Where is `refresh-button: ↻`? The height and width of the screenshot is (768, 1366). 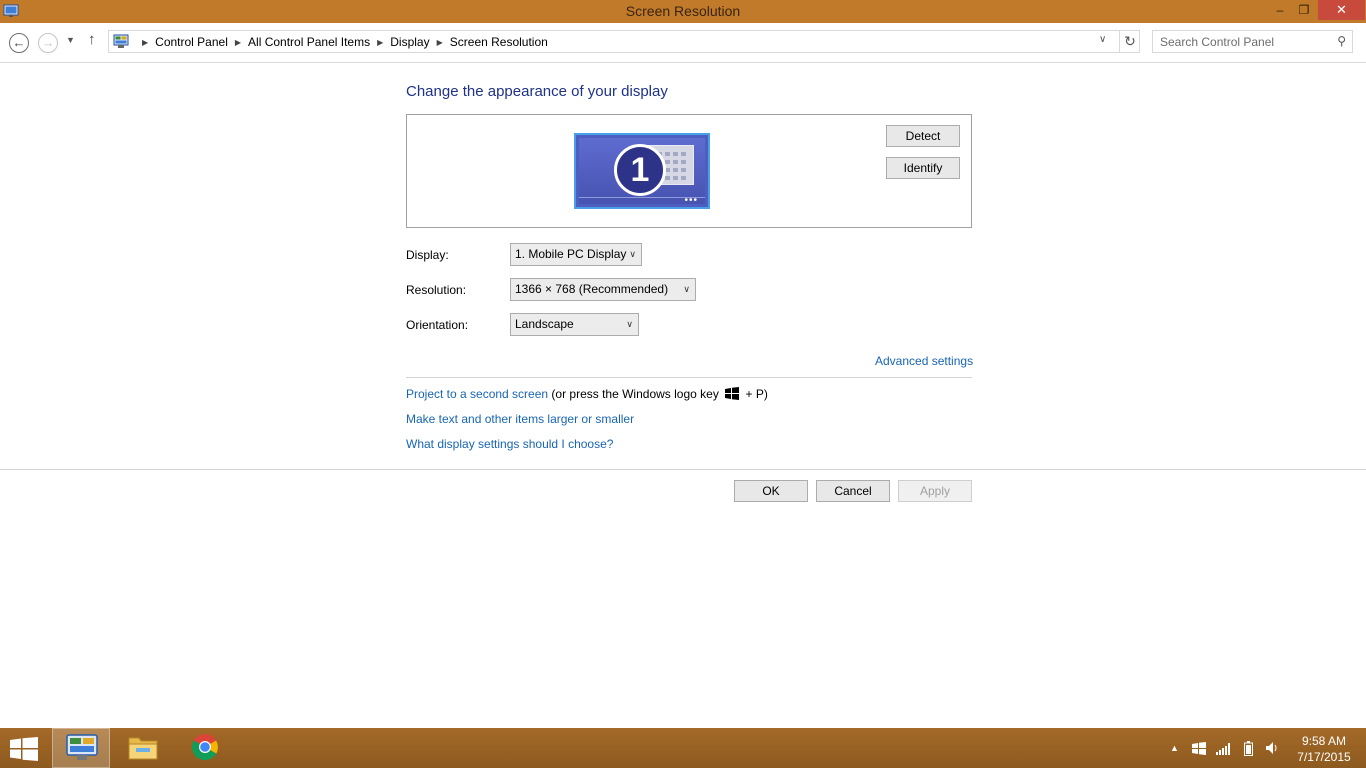 refresh-button: ↻ is located at coordinates (1129, 41).